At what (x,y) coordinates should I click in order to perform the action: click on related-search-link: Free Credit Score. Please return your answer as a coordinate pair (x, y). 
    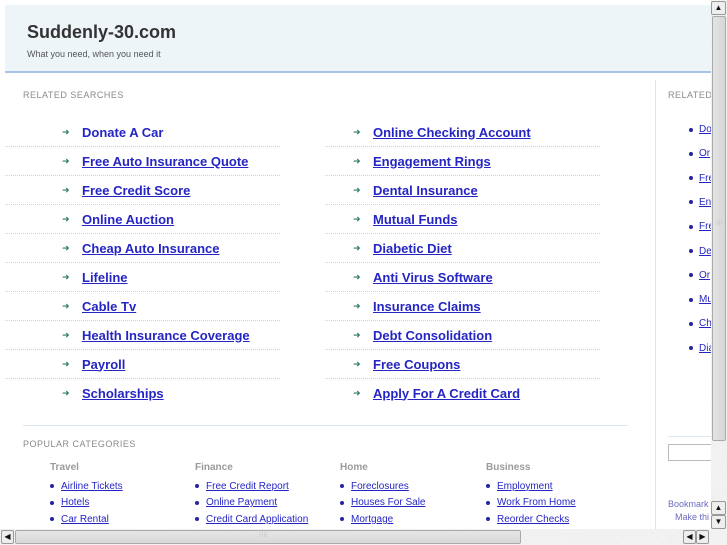
    Looking at the image, I should click on (136, 190).